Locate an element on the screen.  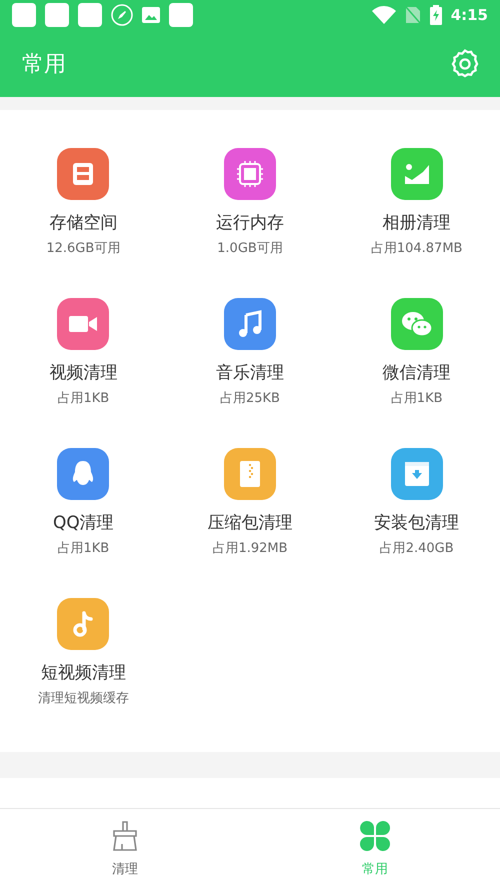
chat-bubbles-icon is located at coordinates (416, 324).